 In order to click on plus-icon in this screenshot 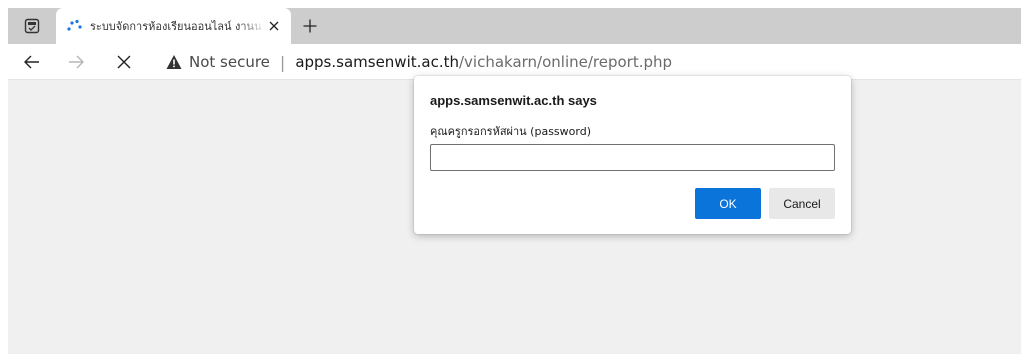, I will do `click(310, 26)`.